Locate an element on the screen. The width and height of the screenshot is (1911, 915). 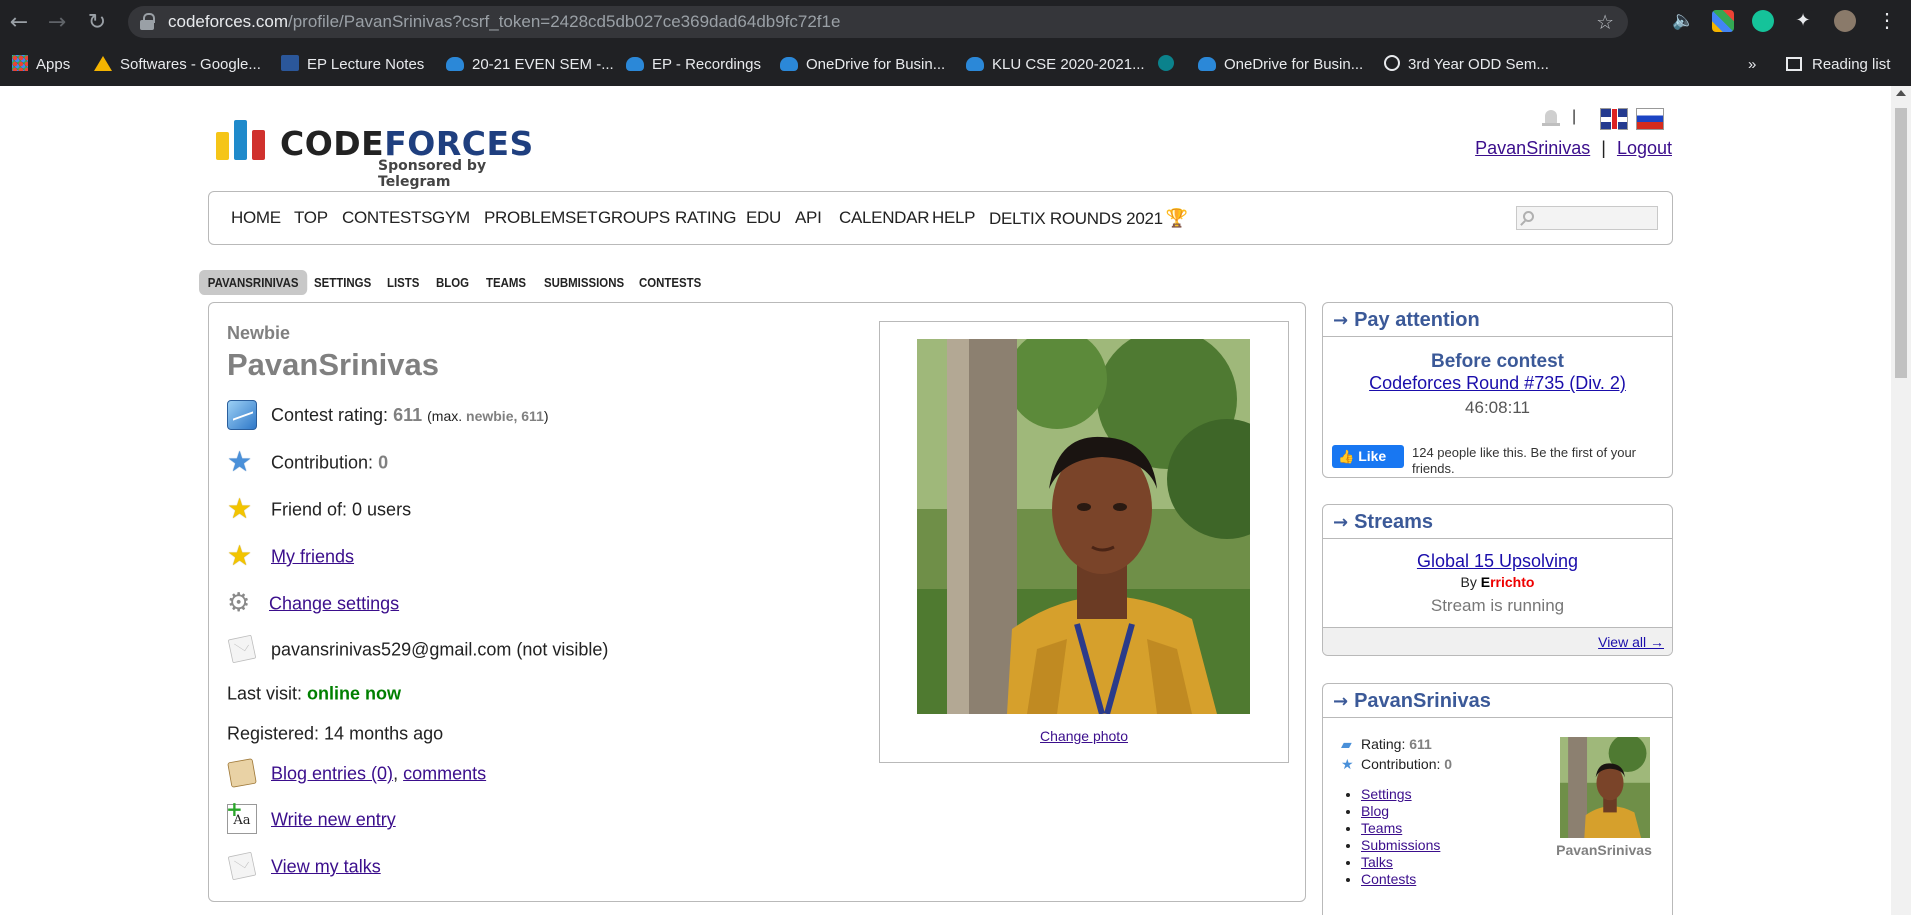
contest-countdown: 46:08:11 is located at coordinates (1497, 407).